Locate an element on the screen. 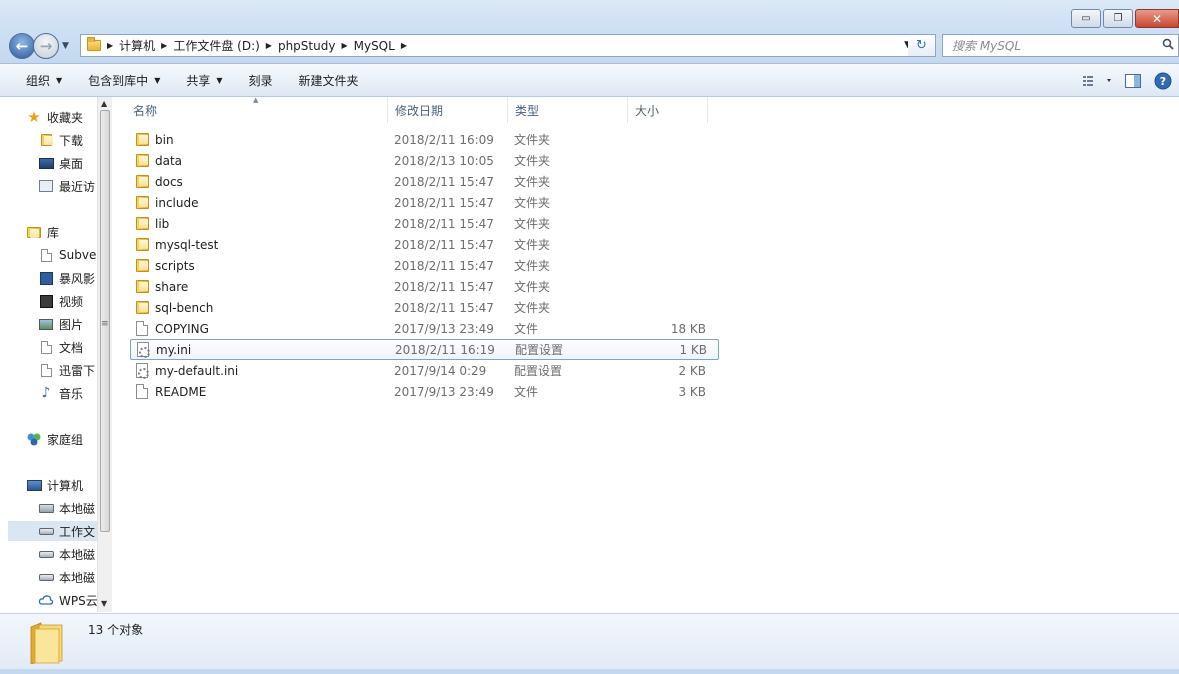 The height and width of the screenshot is (674, 1179). column-header-size: 大小 is located at coordinates (668, 110).